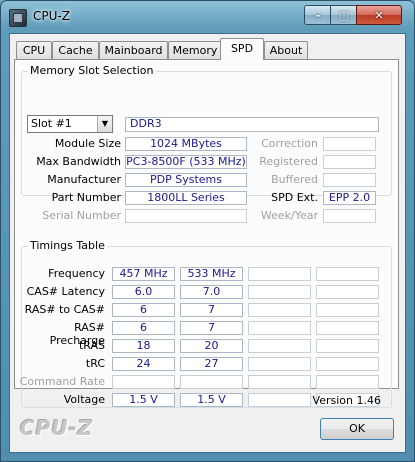 This screenshot has height=462, width=415. I want to click on timing-label: Voltage, so click(84, 399).